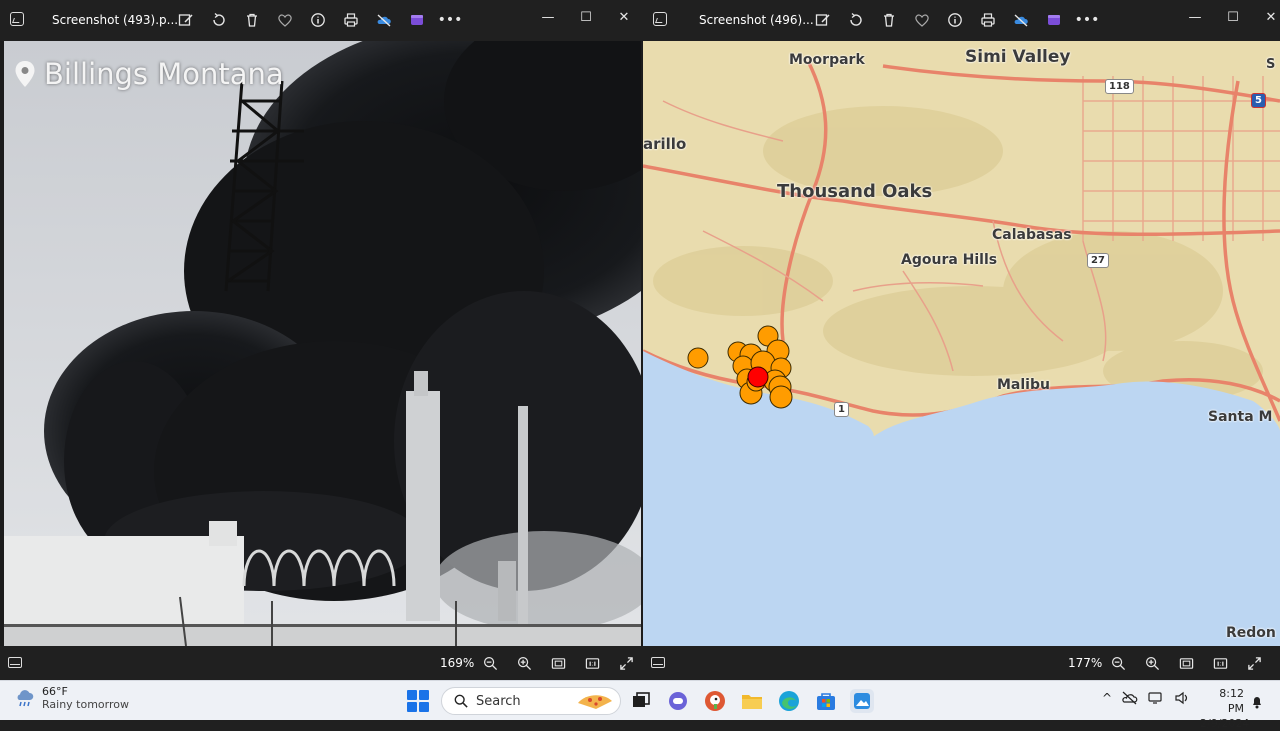 The width and height of the screenshot is (1280, 731). I want to click on title-bar: Screenshot (493).p... ••• — ☐ ✕, so click(321, 20).